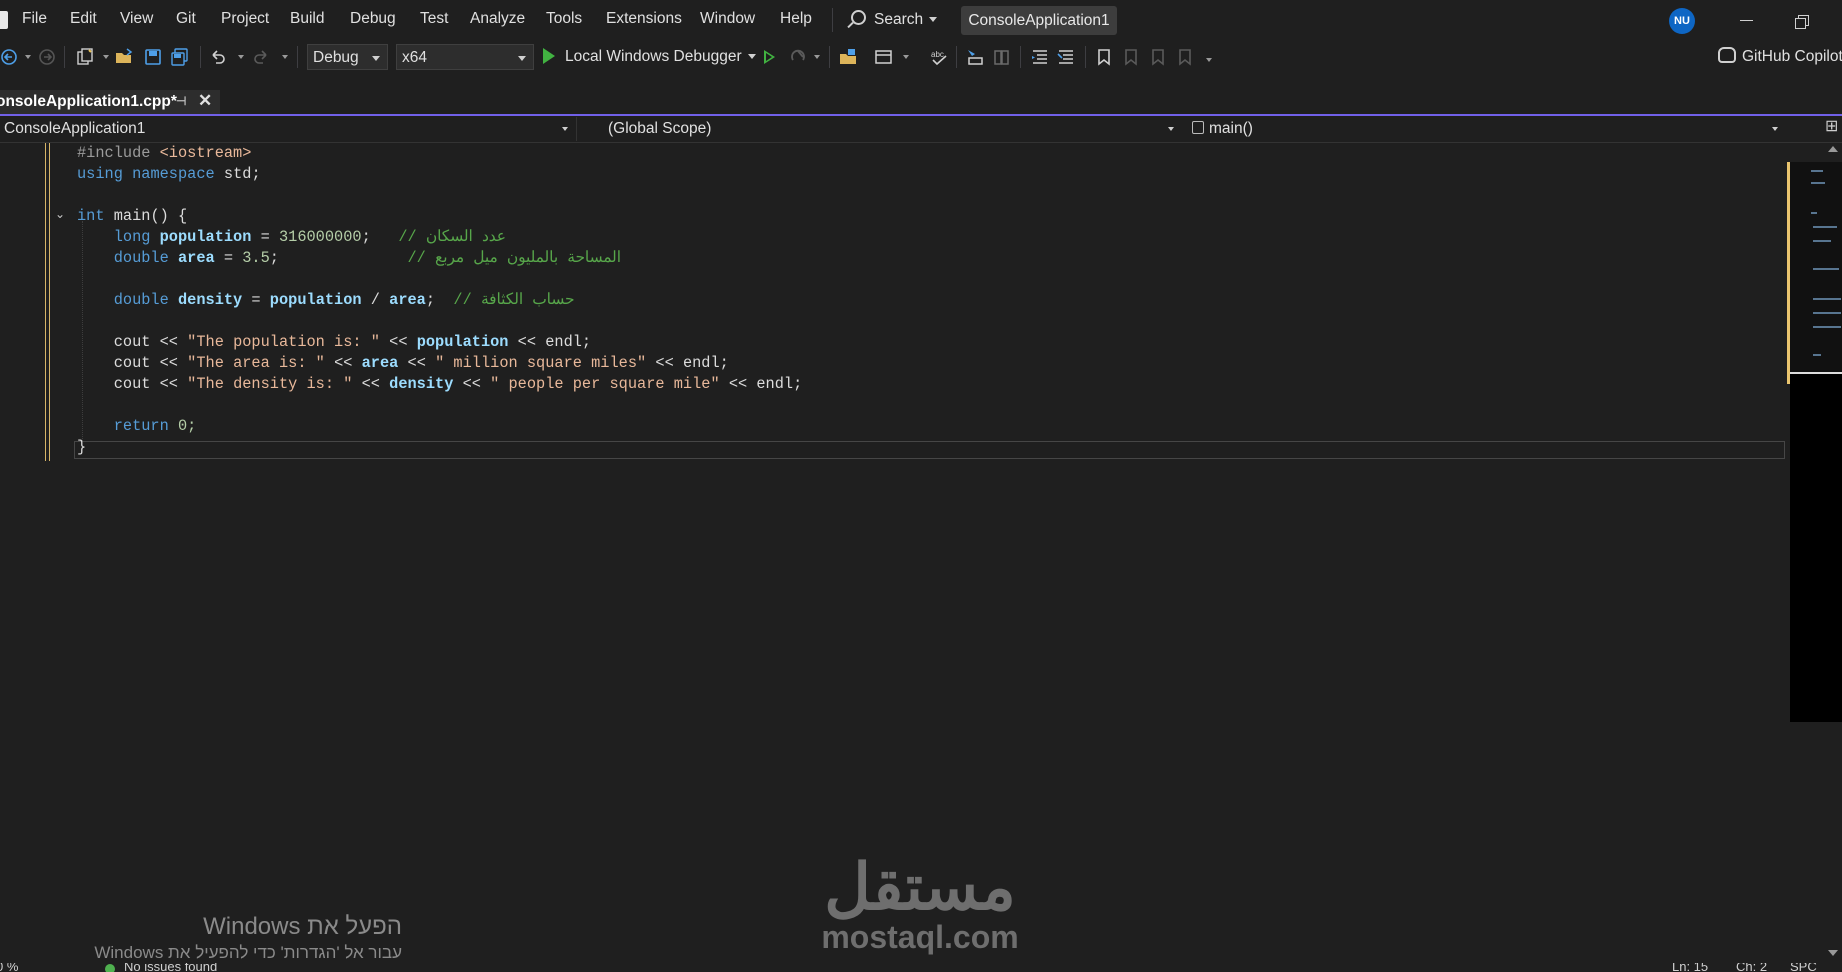 Image resolution: width=1842 pixels, height=972 pixels. What do you see at coordinates (798, 57) in the screenshot?
I see `hot-reload-icon` at bounding box center [798, 57].